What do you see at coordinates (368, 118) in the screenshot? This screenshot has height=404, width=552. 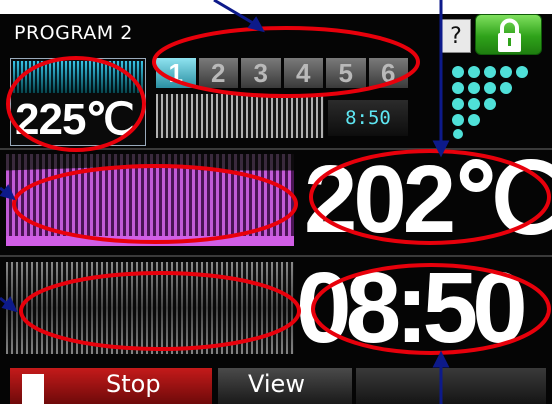 I see `step-time-display: 8:50` at bounding box center [368, 118].